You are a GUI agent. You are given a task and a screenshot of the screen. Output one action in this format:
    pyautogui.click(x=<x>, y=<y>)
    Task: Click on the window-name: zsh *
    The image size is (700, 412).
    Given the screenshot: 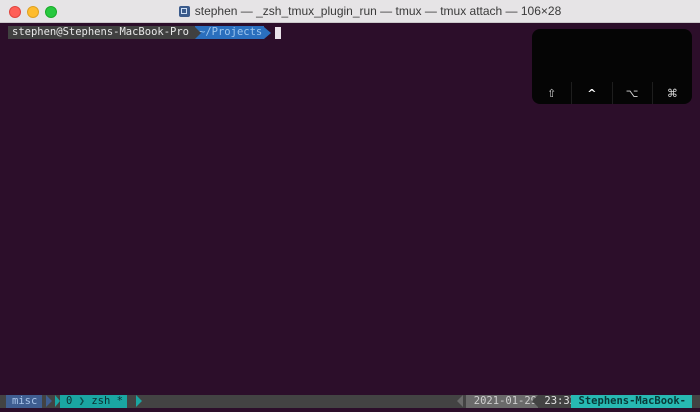 What is the action you would take?
    pyautogui.click(x=107, y=401)
    